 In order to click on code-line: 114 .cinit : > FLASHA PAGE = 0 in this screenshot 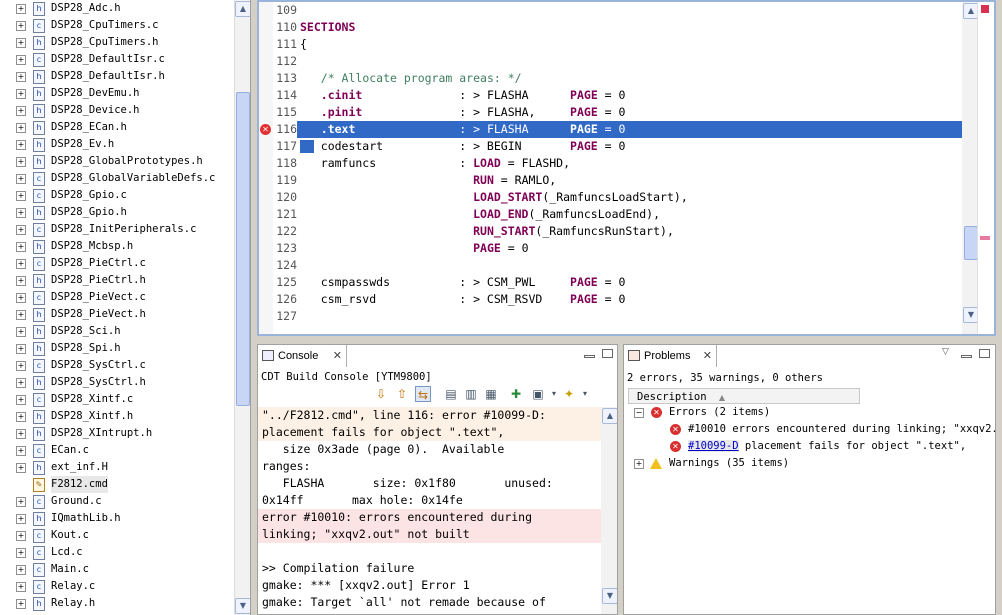, I will do `click(618, 95)`.